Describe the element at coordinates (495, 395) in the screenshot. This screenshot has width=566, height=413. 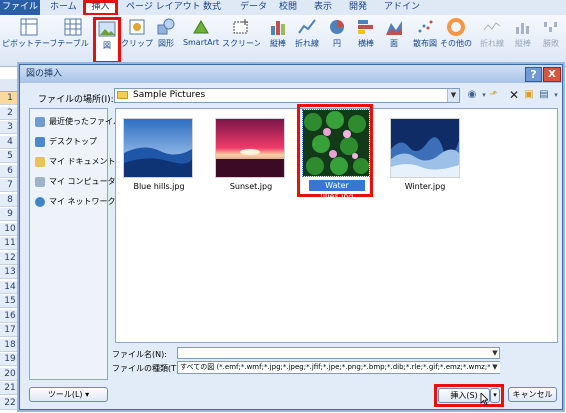
I see `insert-dropdown-button: ▾` at that location.